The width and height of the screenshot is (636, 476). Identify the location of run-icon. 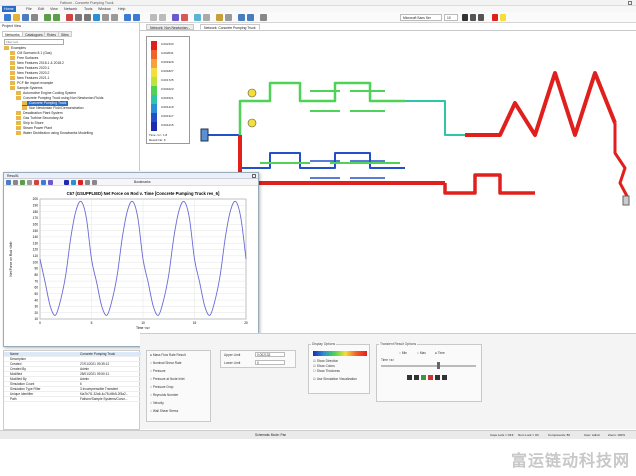
(69, 17).